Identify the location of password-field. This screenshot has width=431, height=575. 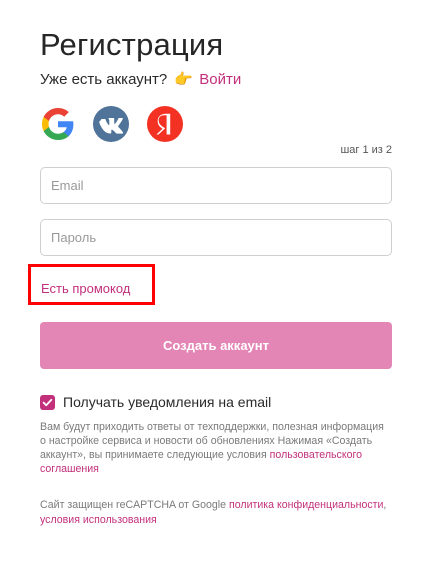
(216, 237).